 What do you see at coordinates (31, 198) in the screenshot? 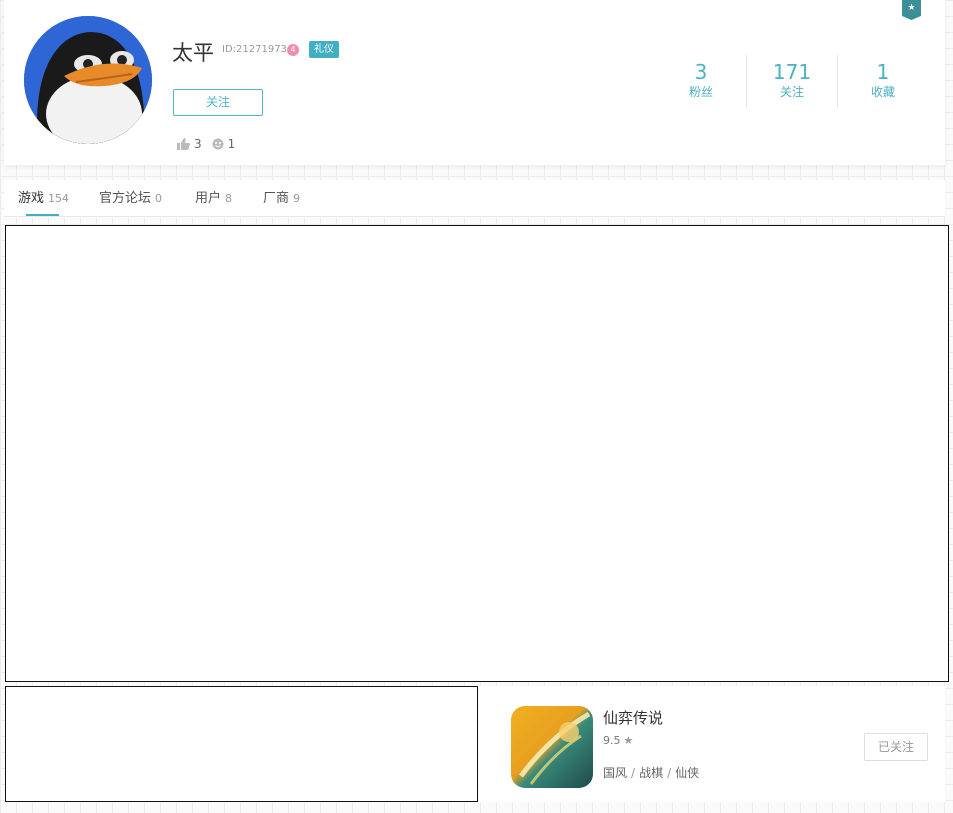
I see `tab-label: 游戏` at bounding box center [31, 198].